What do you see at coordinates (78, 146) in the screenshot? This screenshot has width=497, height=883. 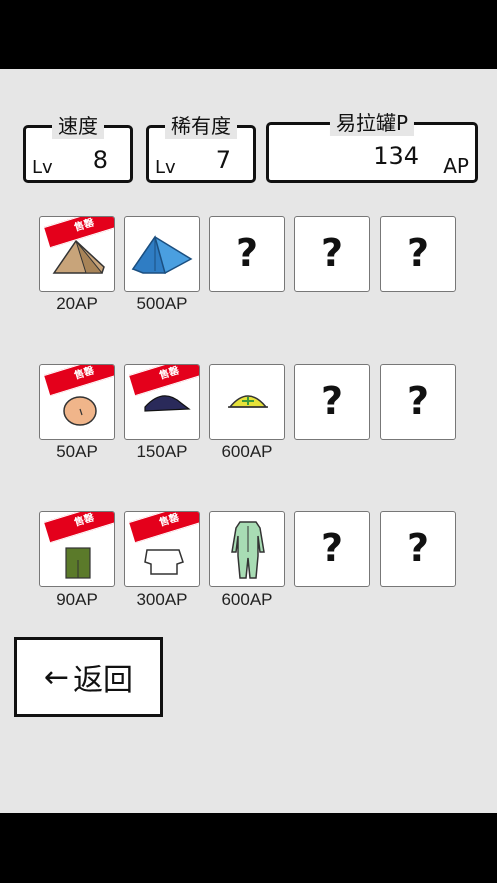 I see `speed-stat-box: 速度 Lv 8` at bounding box center [78, 146].